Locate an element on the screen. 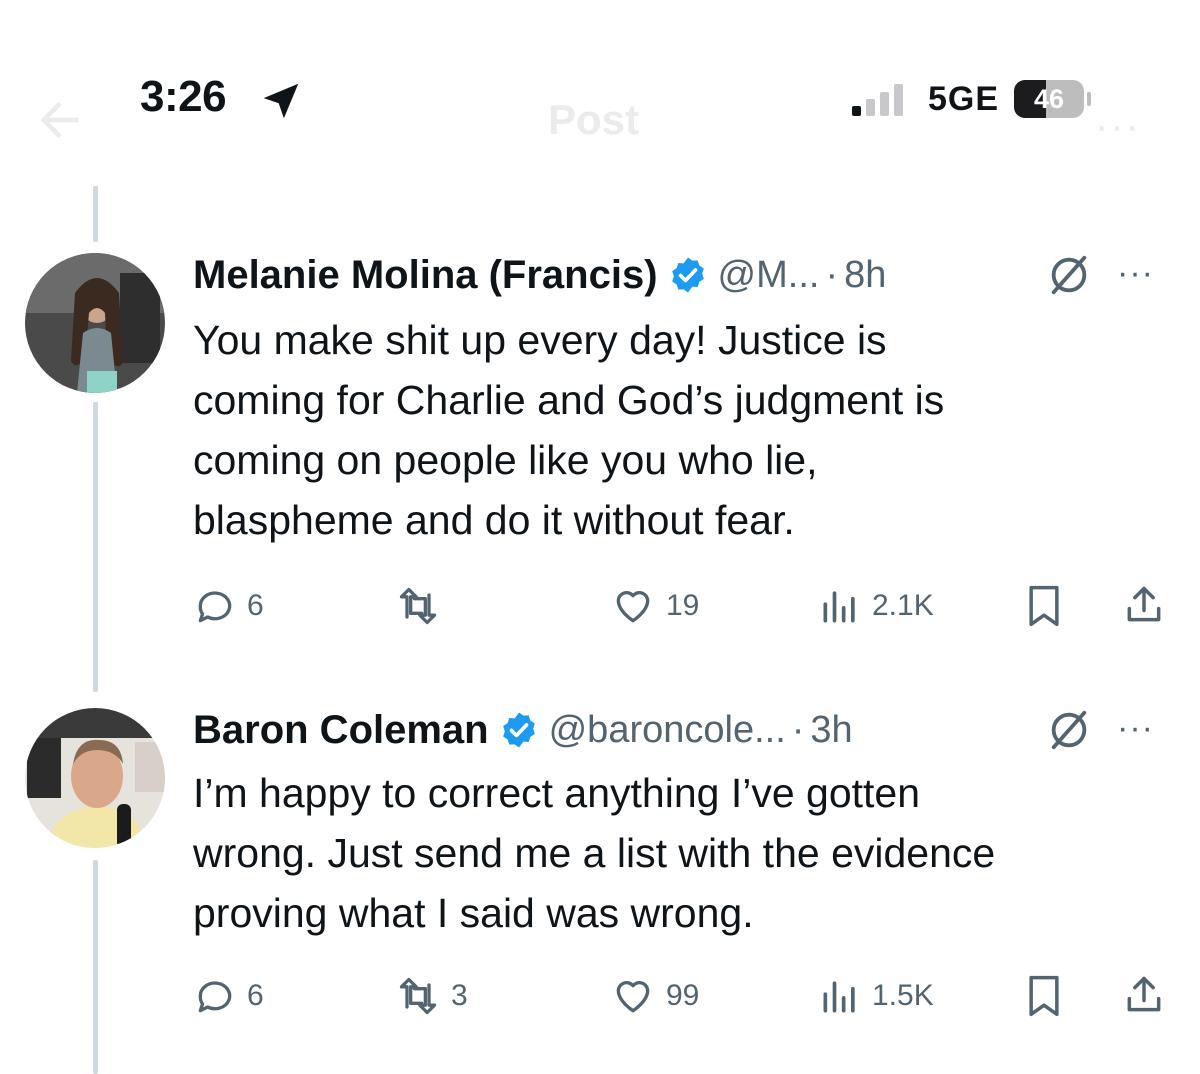 The height and width of the screenshot is (1074, 1200). battery-tip is located at coordinates (1089, 99).